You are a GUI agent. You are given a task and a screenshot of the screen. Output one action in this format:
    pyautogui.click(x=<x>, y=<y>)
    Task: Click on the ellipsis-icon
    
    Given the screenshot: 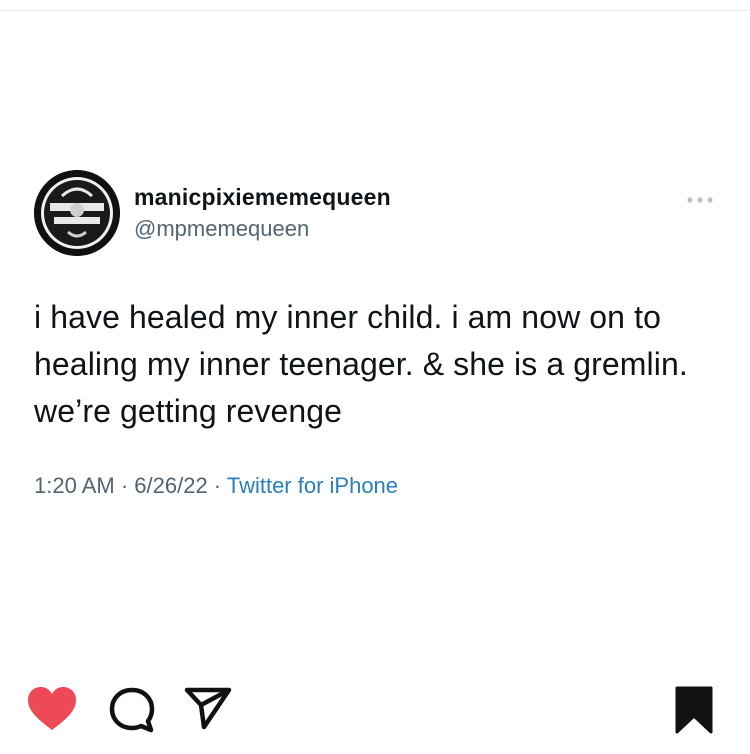 What is the action you would take?
    pyautogui.click(x=700, y=197)
    